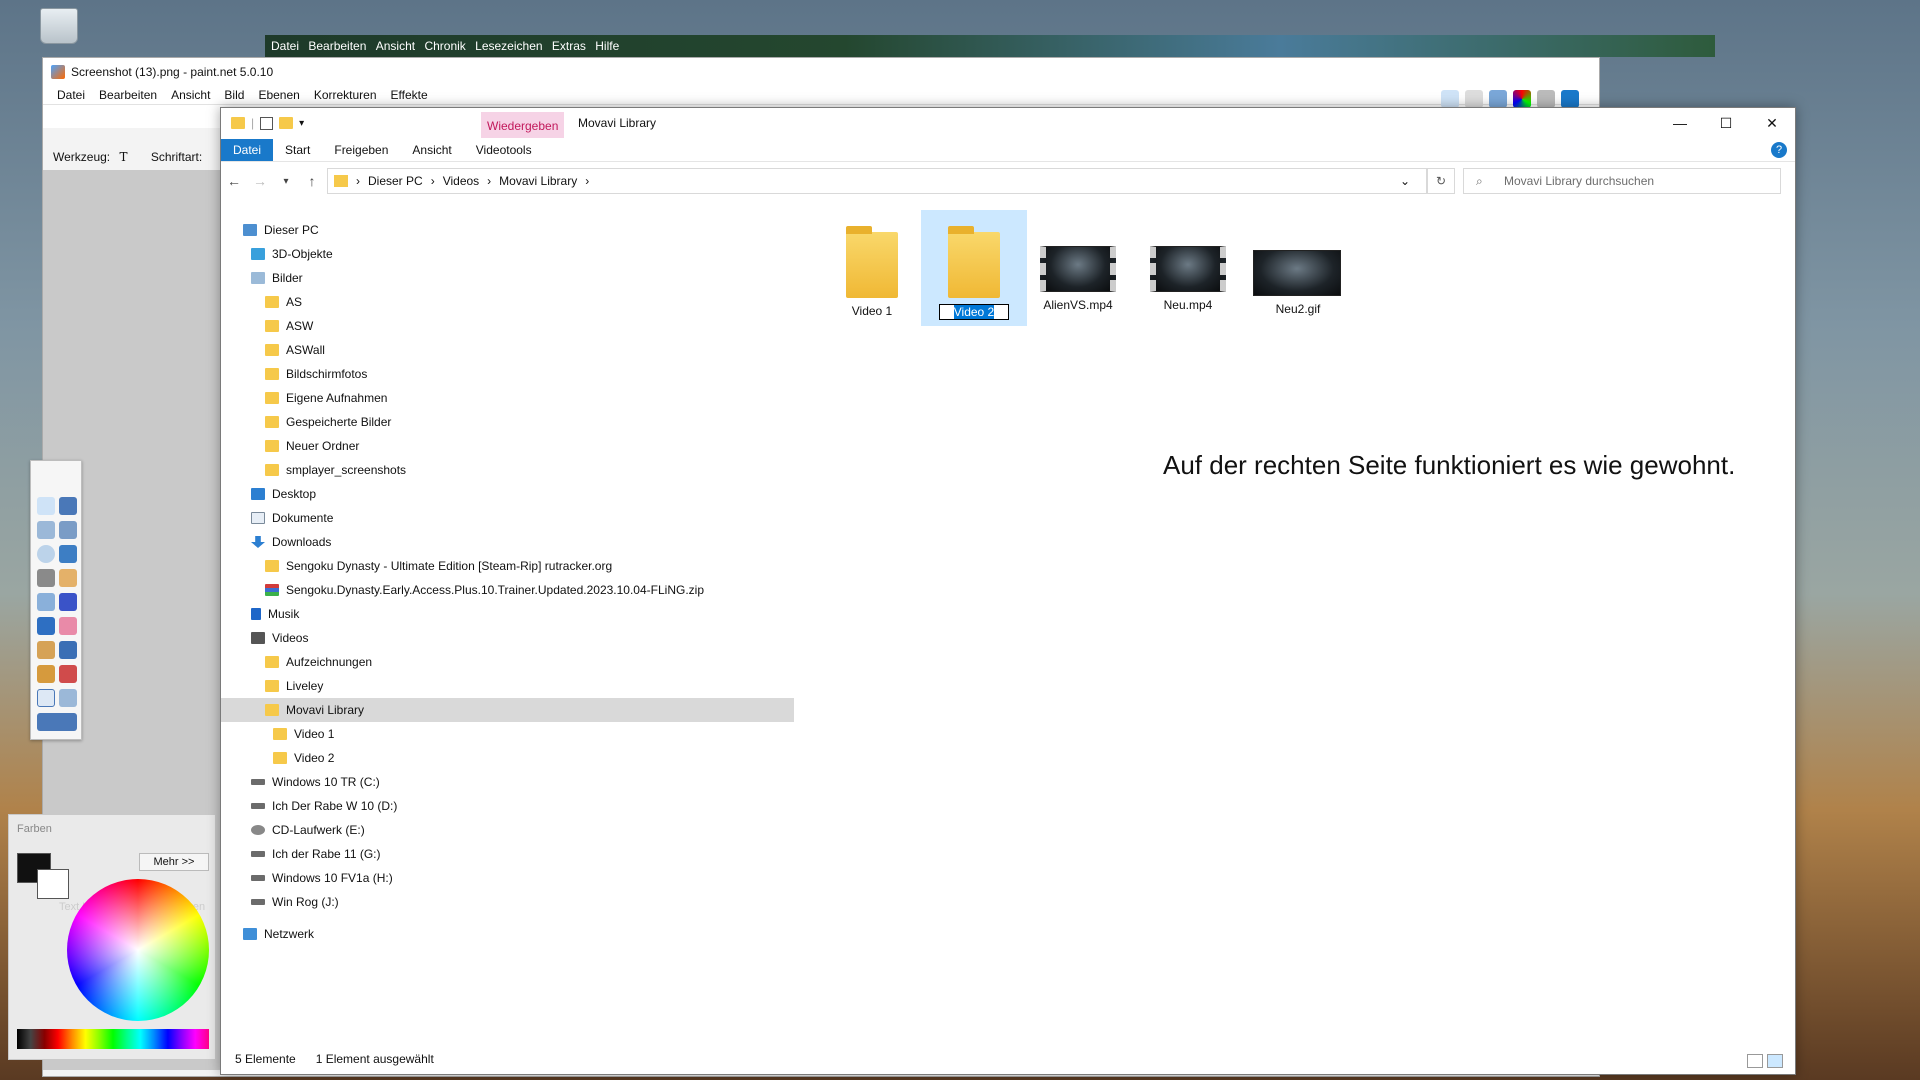 Image resolution: width=1920 pixels, height=1080 pixels. Describe the element at coordinates (46, 578) in the screenshot. I see `magic-wand-icon` at that location.